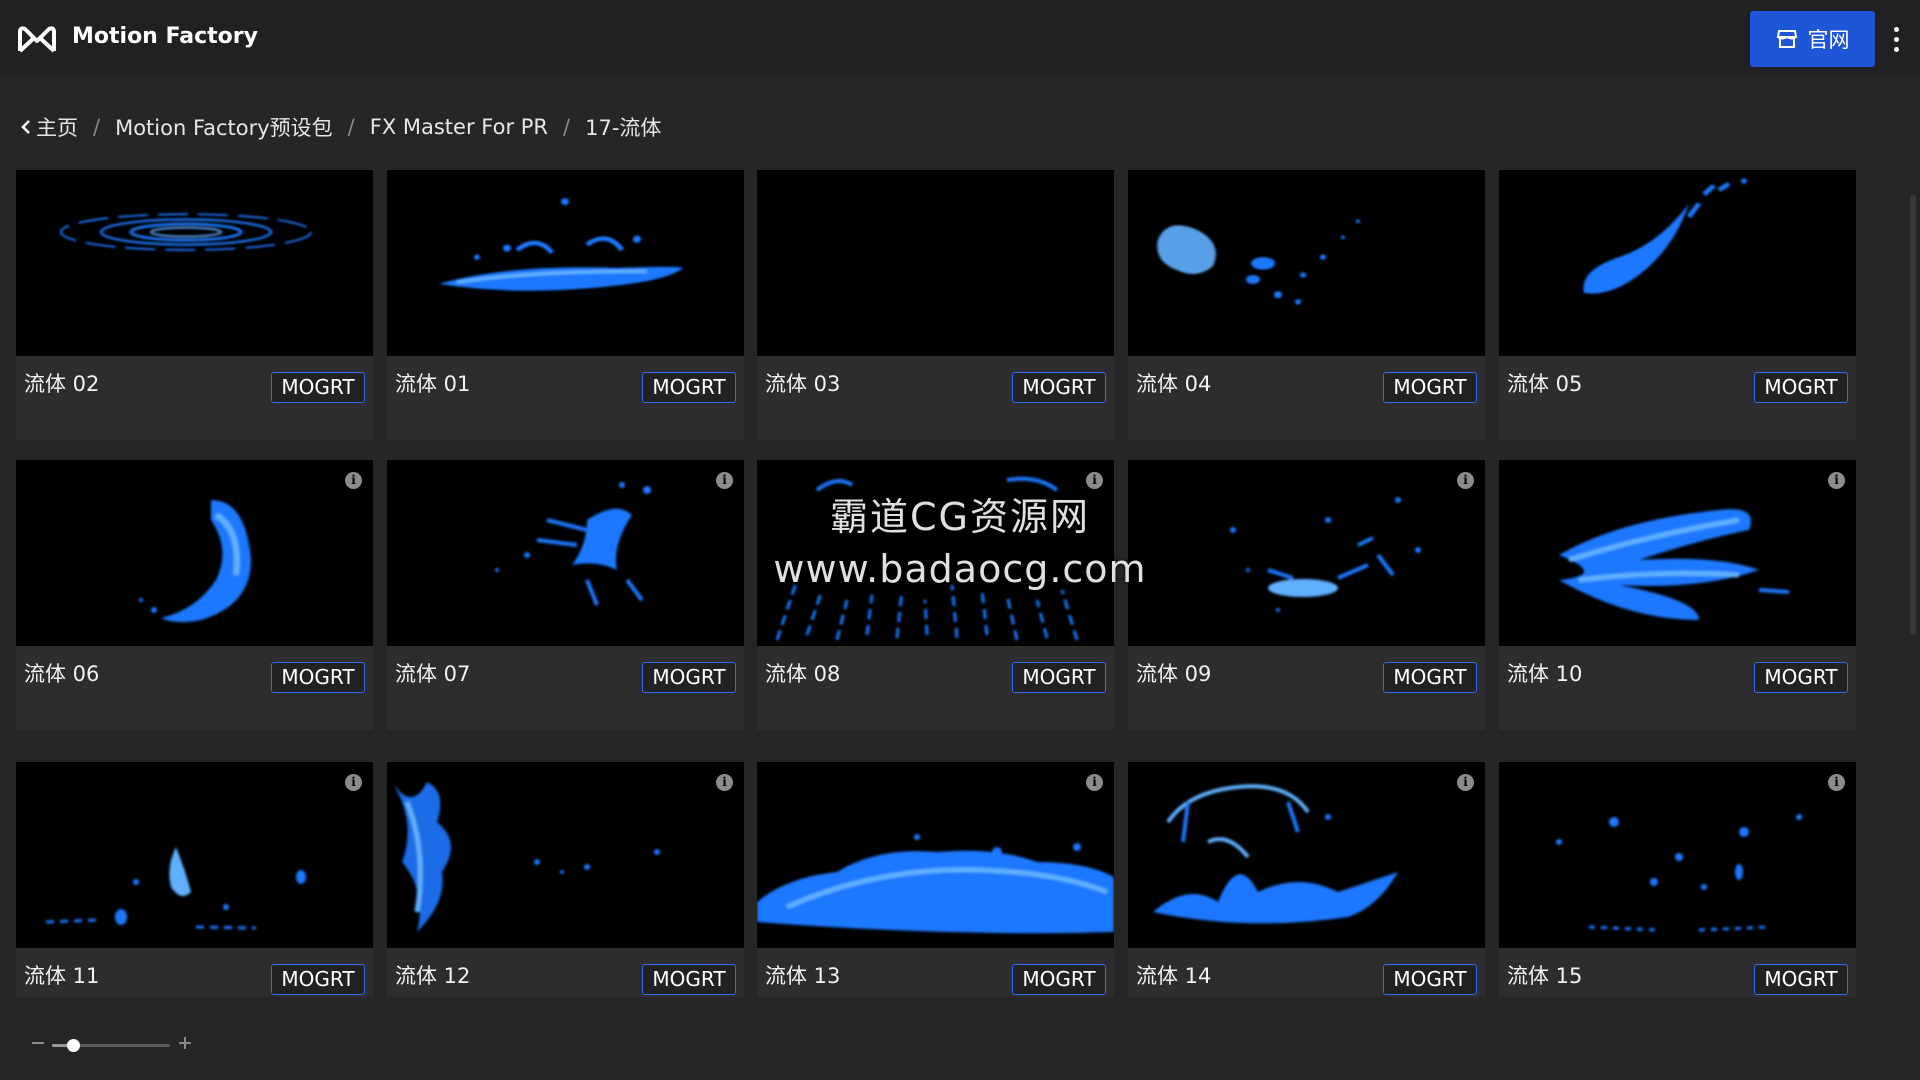  What do you see at coordinates (1174, 384) in the screenshot?
I see `preset-name: 流体 04` at bounding box center [1174, 384].